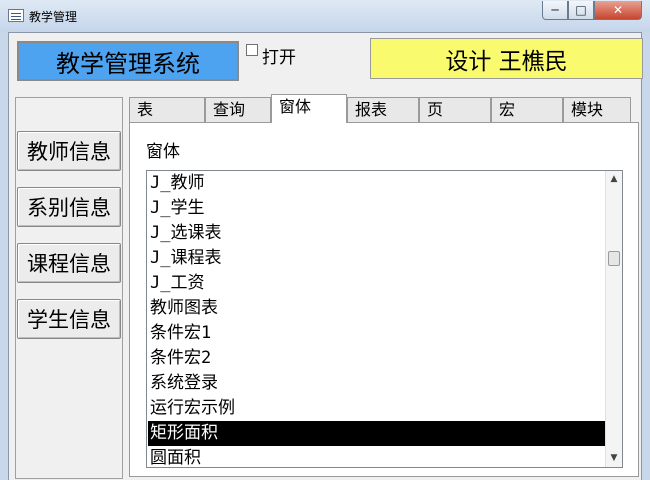 Image resolution: width=650 pixels, height=480 pixels. I want to click on open-checkbox, so click(252, 50).